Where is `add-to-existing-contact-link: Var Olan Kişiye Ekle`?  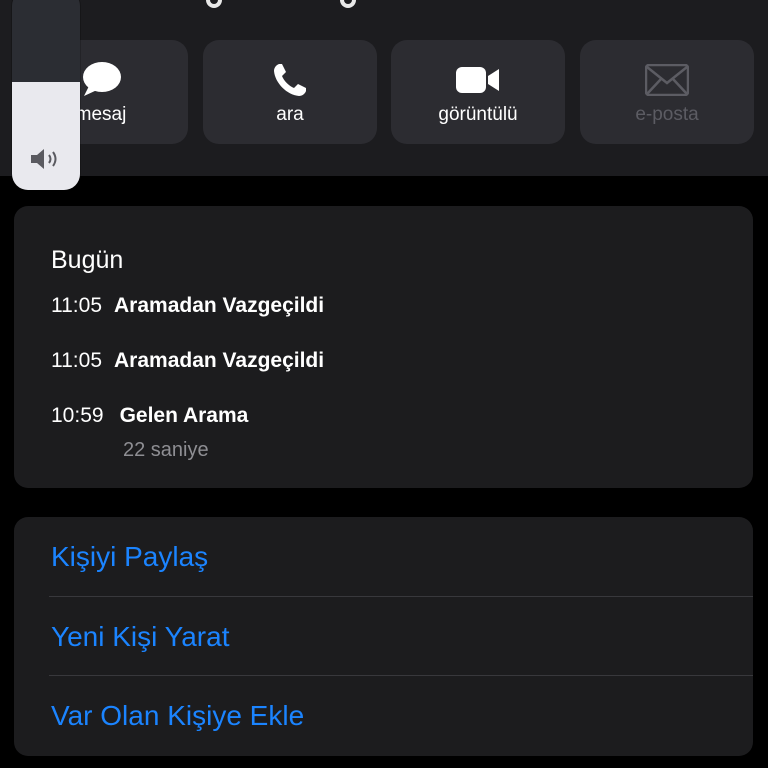 add-to-existing-contact-link: Var Olan Kişiye Ekle is located at coordinates (177, 716).